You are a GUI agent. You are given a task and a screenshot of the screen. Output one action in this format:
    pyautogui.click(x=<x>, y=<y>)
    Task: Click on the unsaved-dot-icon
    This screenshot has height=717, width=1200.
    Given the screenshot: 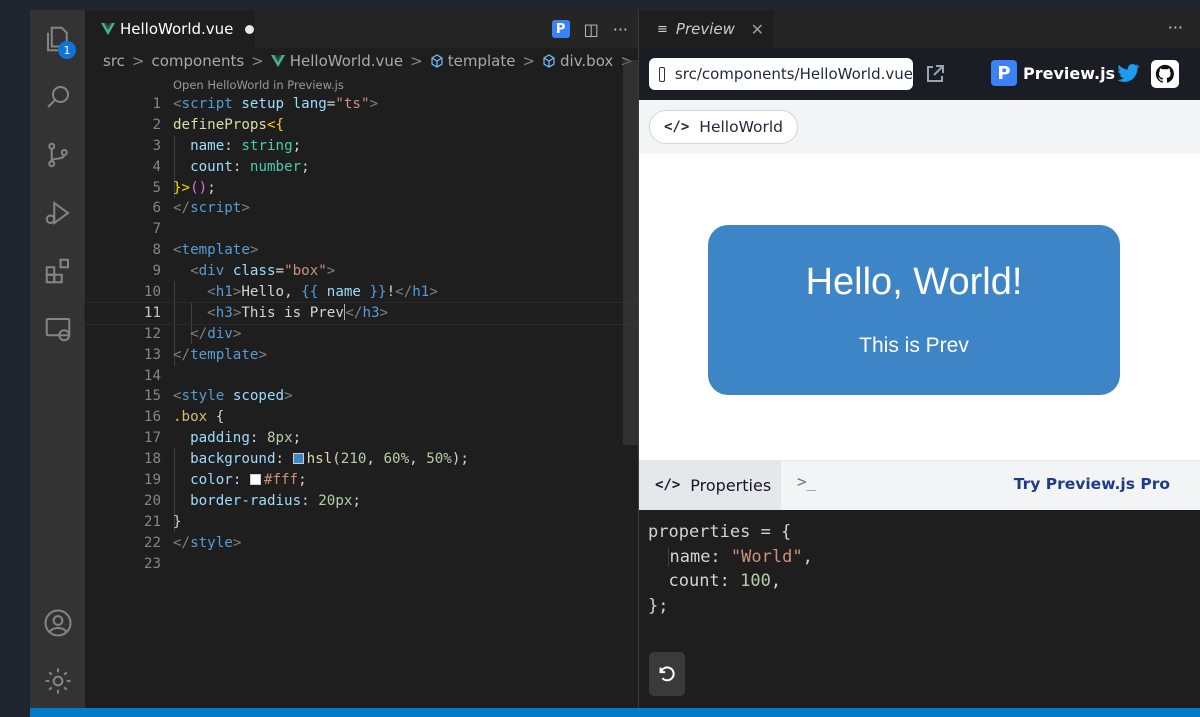 What is the action you would take?
    pyautogui.click(x=250, y=29)
    